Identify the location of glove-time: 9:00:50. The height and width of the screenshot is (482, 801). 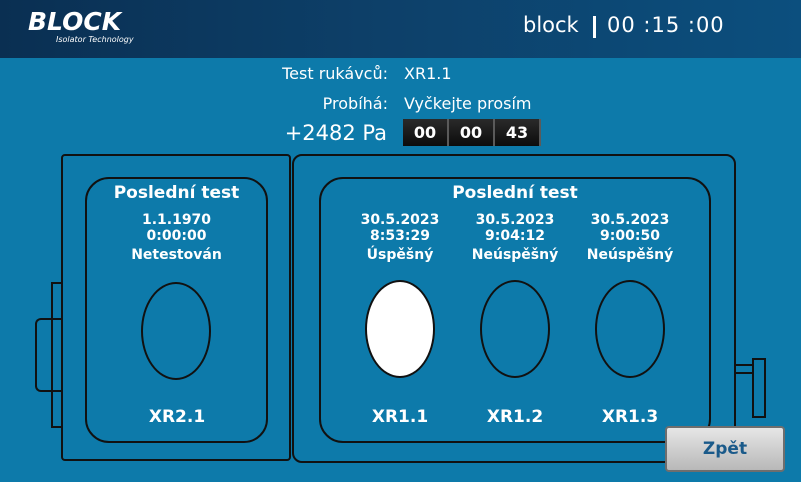
(630, 236).